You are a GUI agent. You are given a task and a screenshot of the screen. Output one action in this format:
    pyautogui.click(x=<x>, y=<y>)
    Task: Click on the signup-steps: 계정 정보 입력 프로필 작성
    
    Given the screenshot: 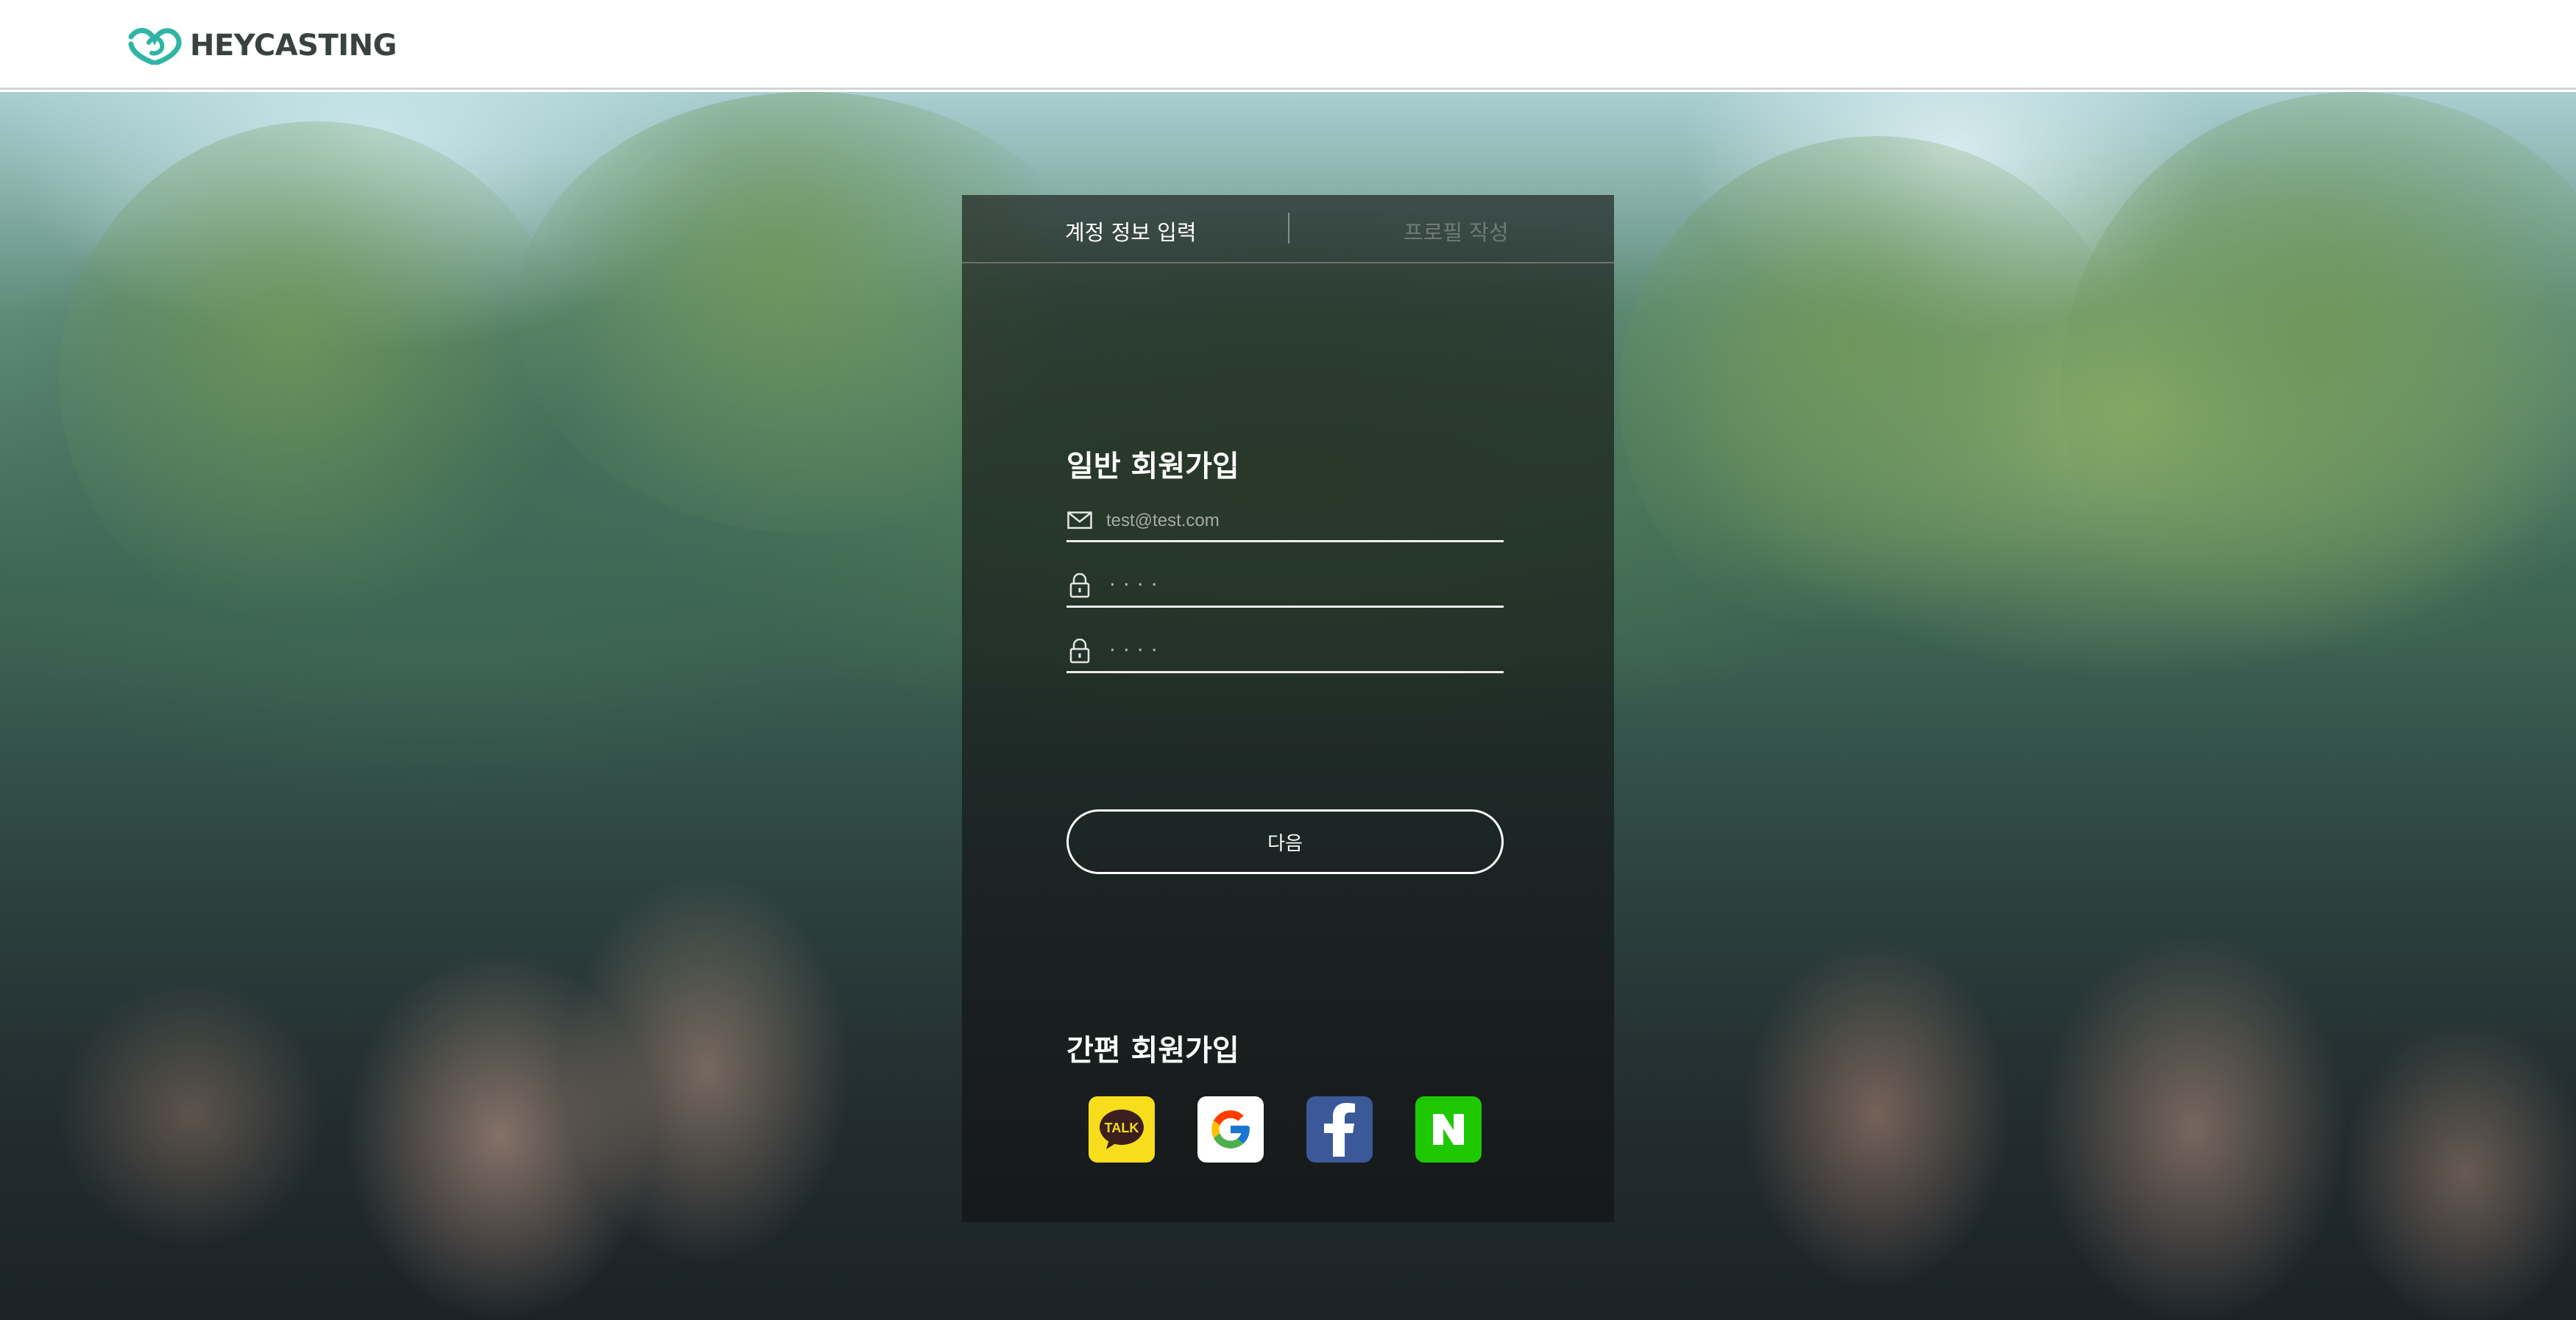 What is the action you would take?
    pyautogui.click(x=1288, y=229)
    